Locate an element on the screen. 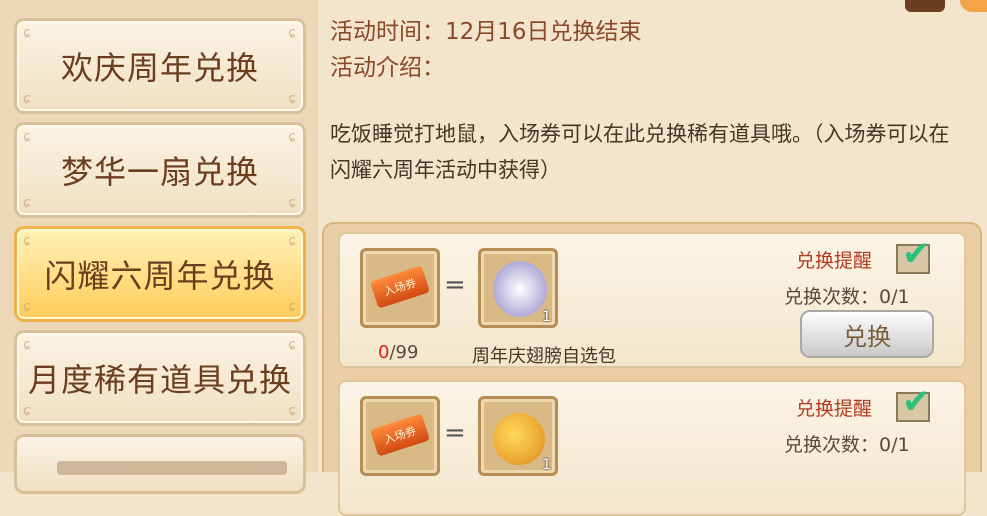 This screenshot has width=987, height=516. activity-info: 活动时间：12月16日兑换结束 活动介绍： is located at coordinates (486, 50).